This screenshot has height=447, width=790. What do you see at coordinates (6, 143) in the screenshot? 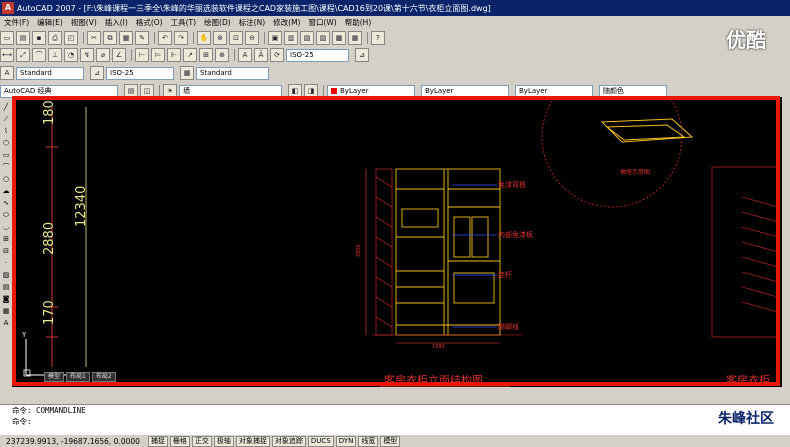
I see `polygon-icon: ⬡` at bounding box center [6, 143].